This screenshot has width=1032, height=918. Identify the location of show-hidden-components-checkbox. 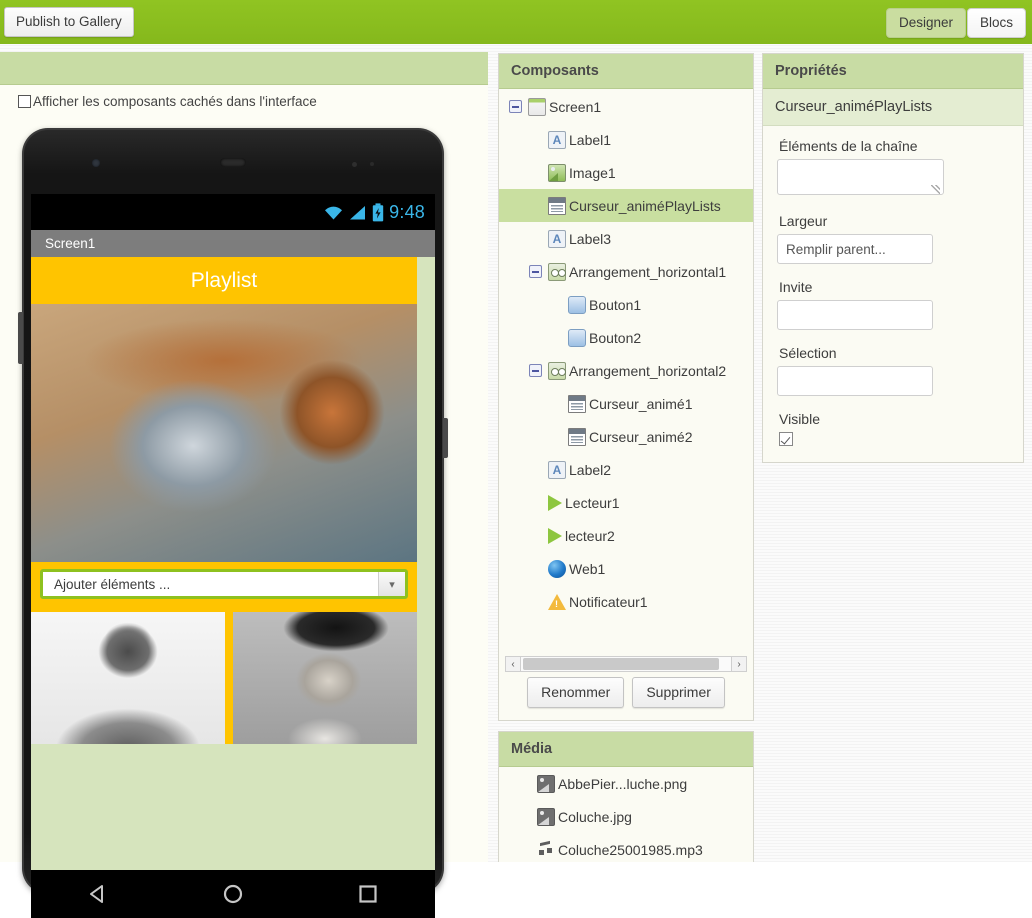
(24, 101).